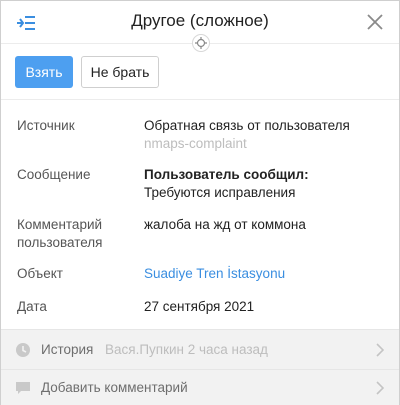 This screenshot has height=405, width=400. Describe the element at coordinates (200, 99) in the screenshot. I see `actions-divider` at that location.